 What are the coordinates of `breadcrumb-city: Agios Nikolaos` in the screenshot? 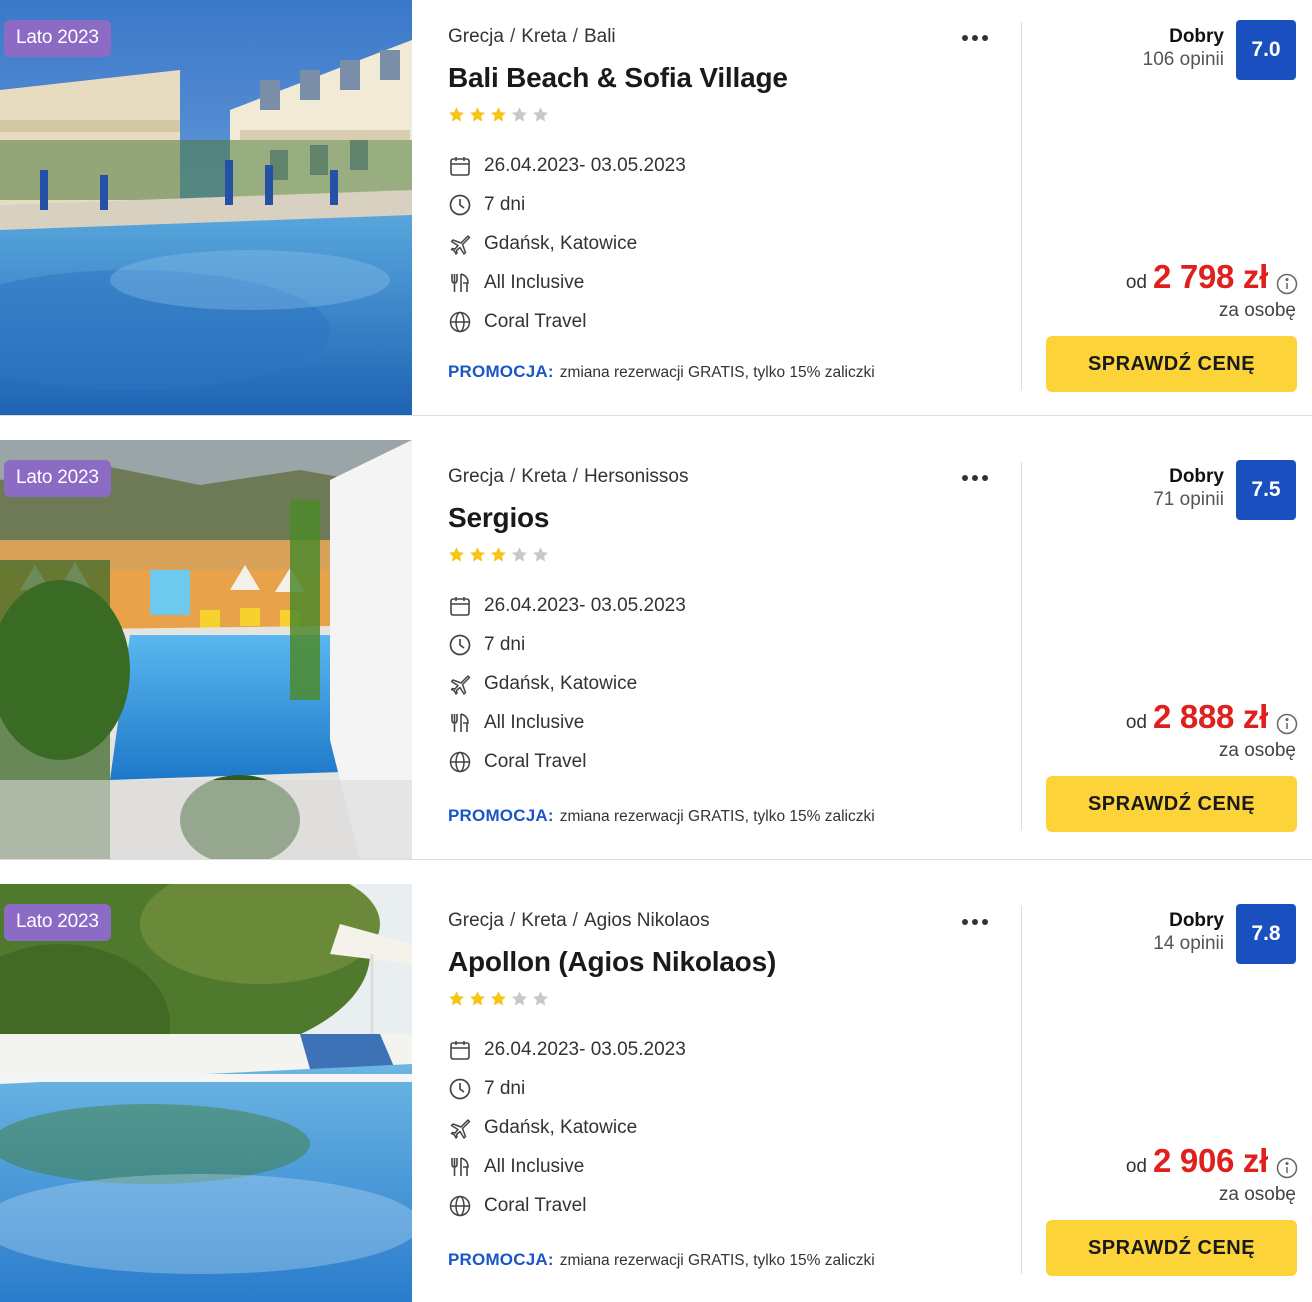 It's located at (647, 920).